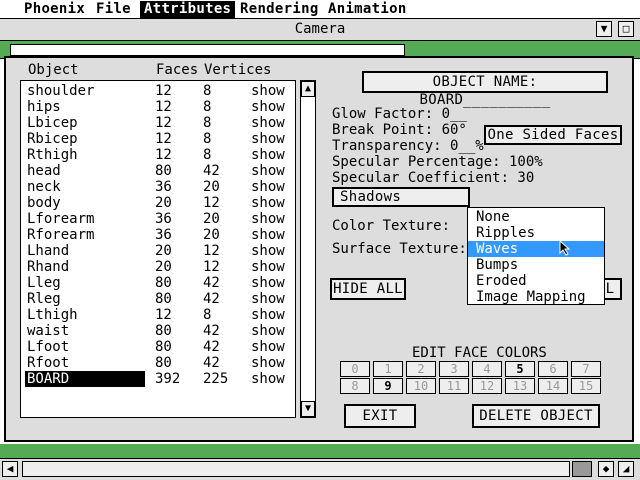  Describe the element at coordinates (399, 130) in the screenshot. I see `break-point: Break Point: 60°` at that location.